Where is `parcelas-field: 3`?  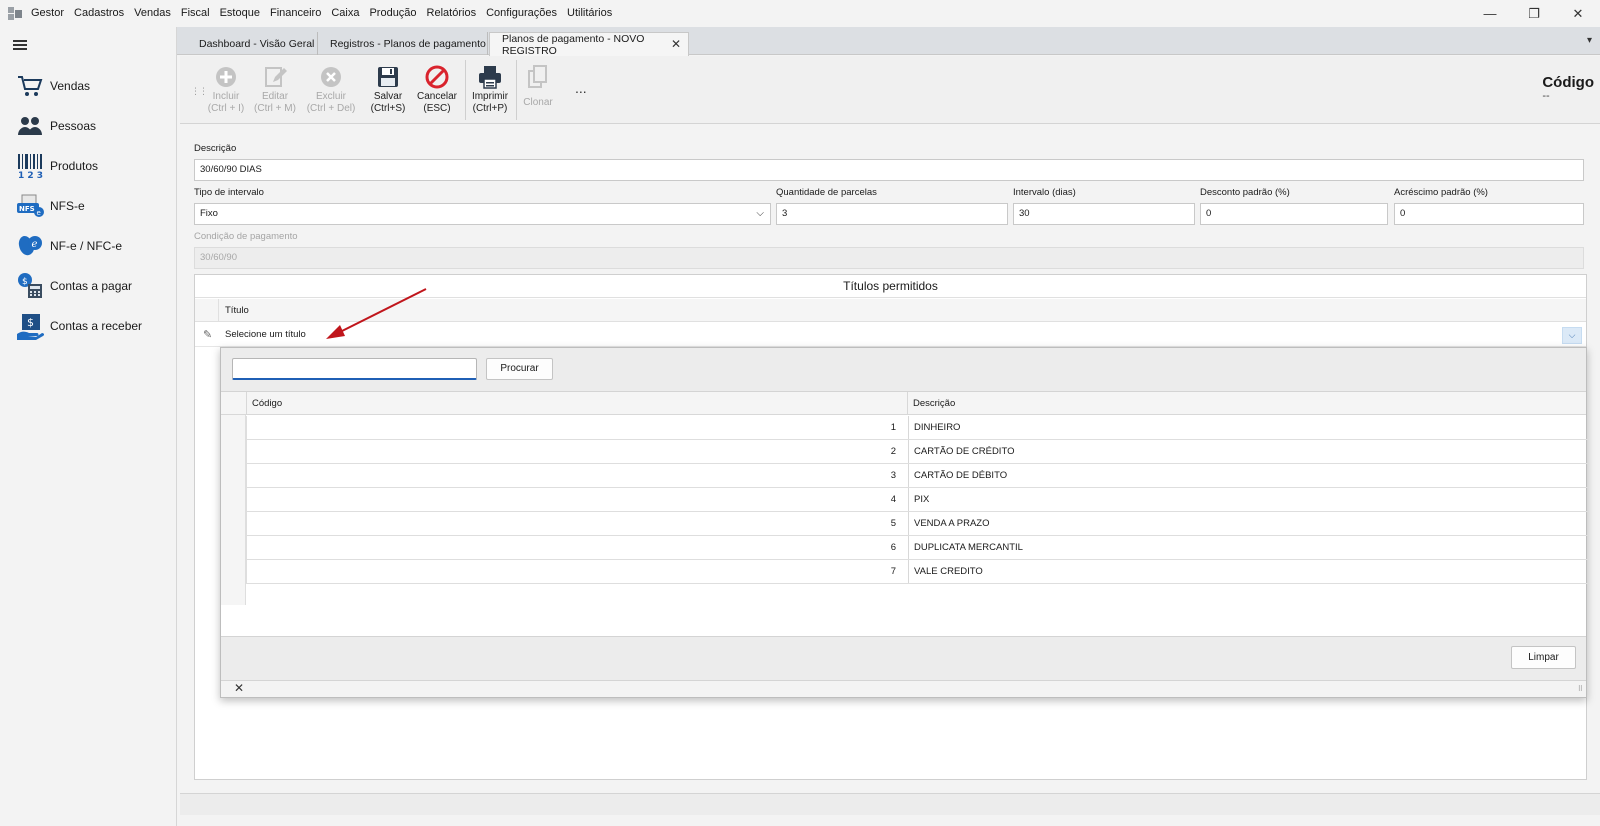
parcelas-field: 3 is located at coordinates (892, 214).